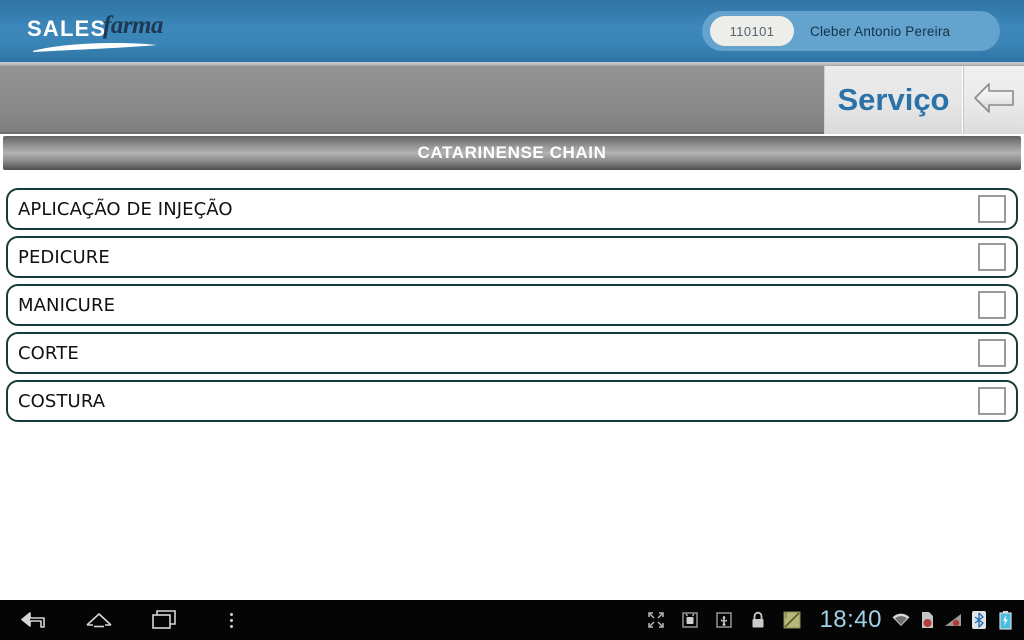 The width and height of the screenshot is (1024, 640). What do you see at coordinates (67, 305) in the screenshot?
I see `service-item-label: MANICURE` at bounding box center [67, 305].